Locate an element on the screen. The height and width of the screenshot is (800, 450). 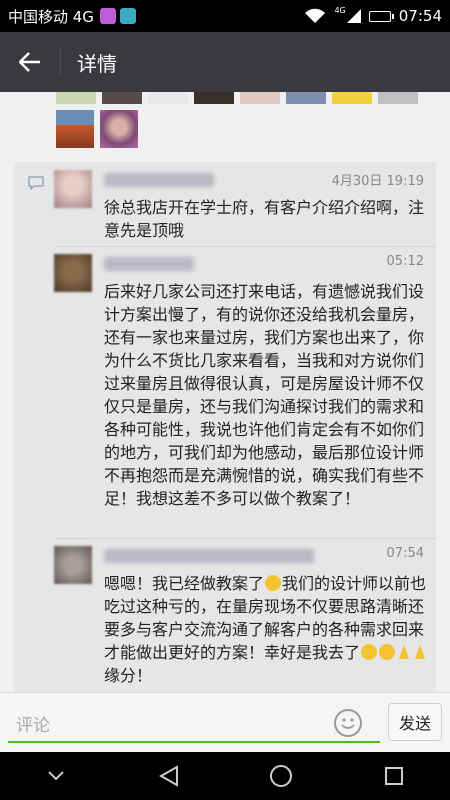
chevron-down-icon is located at coordinates (56, 776).